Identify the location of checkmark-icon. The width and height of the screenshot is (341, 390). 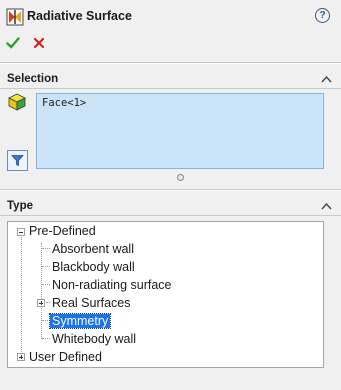
(13, 43).